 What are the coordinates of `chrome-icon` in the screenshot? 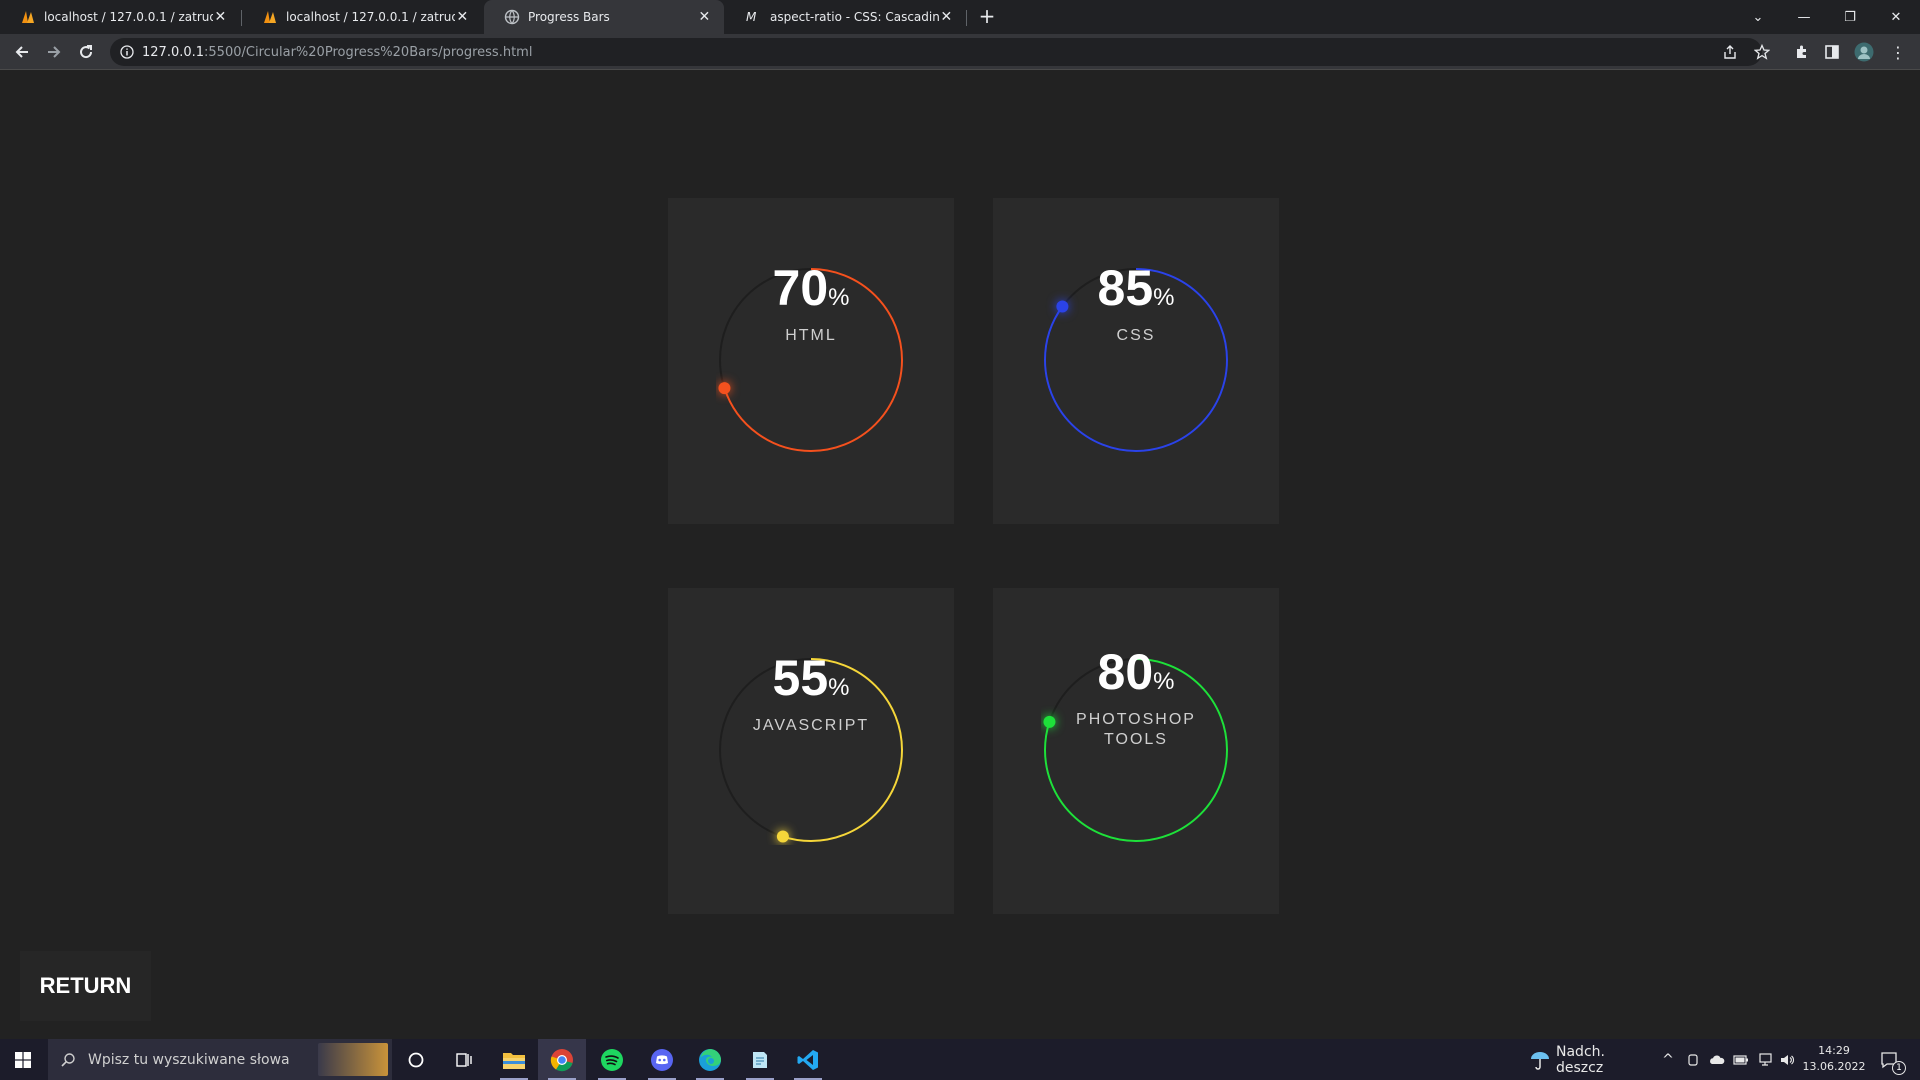 It's located at (562, 1059).